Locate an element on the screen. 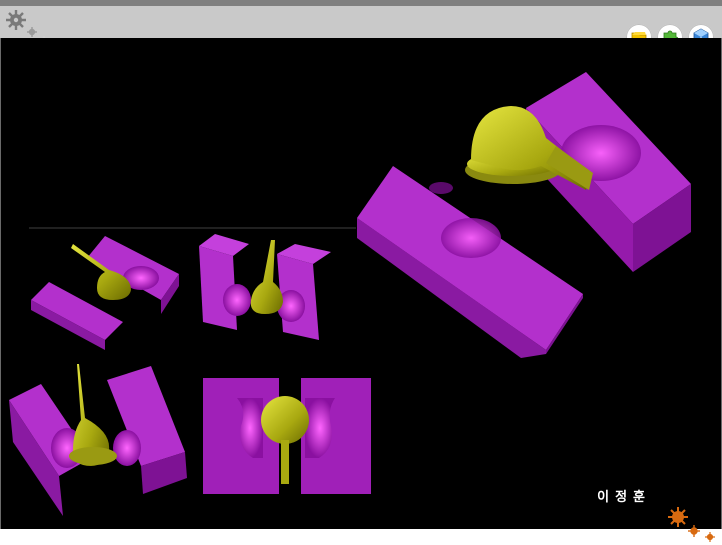 The width and height of the screenshot is (722, 545). author-caption: 이정훈 is located at coordinates (624, 497).